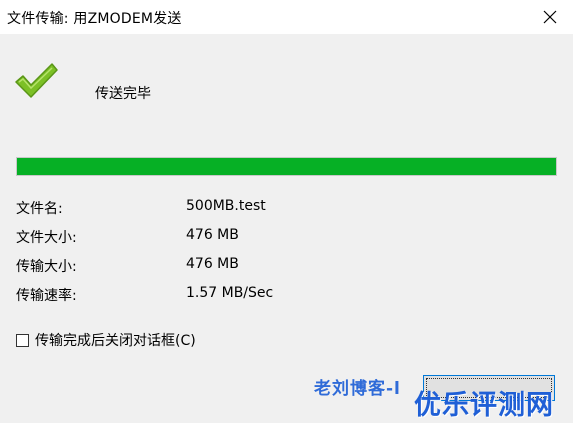  What do you see at coordinates (46, 238) in the screenshot?
I see `filesize-label: 文件大小:` at bounding box center [46, 238].